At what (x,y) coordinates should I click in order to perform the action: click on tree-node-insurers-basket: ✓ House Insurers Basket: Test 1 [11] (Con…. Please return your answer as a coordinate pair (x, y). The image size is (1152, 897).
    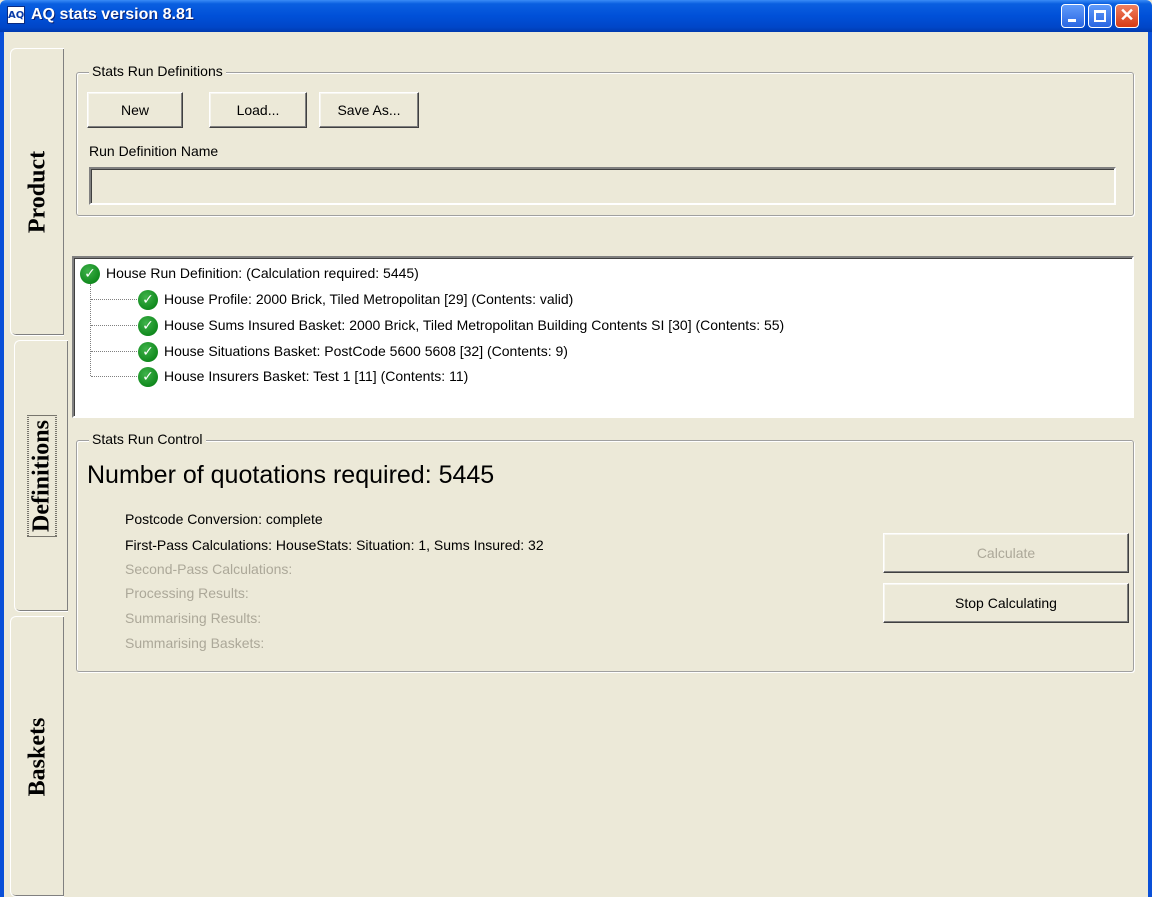
    Looking at the image, I should click on (303, 376).